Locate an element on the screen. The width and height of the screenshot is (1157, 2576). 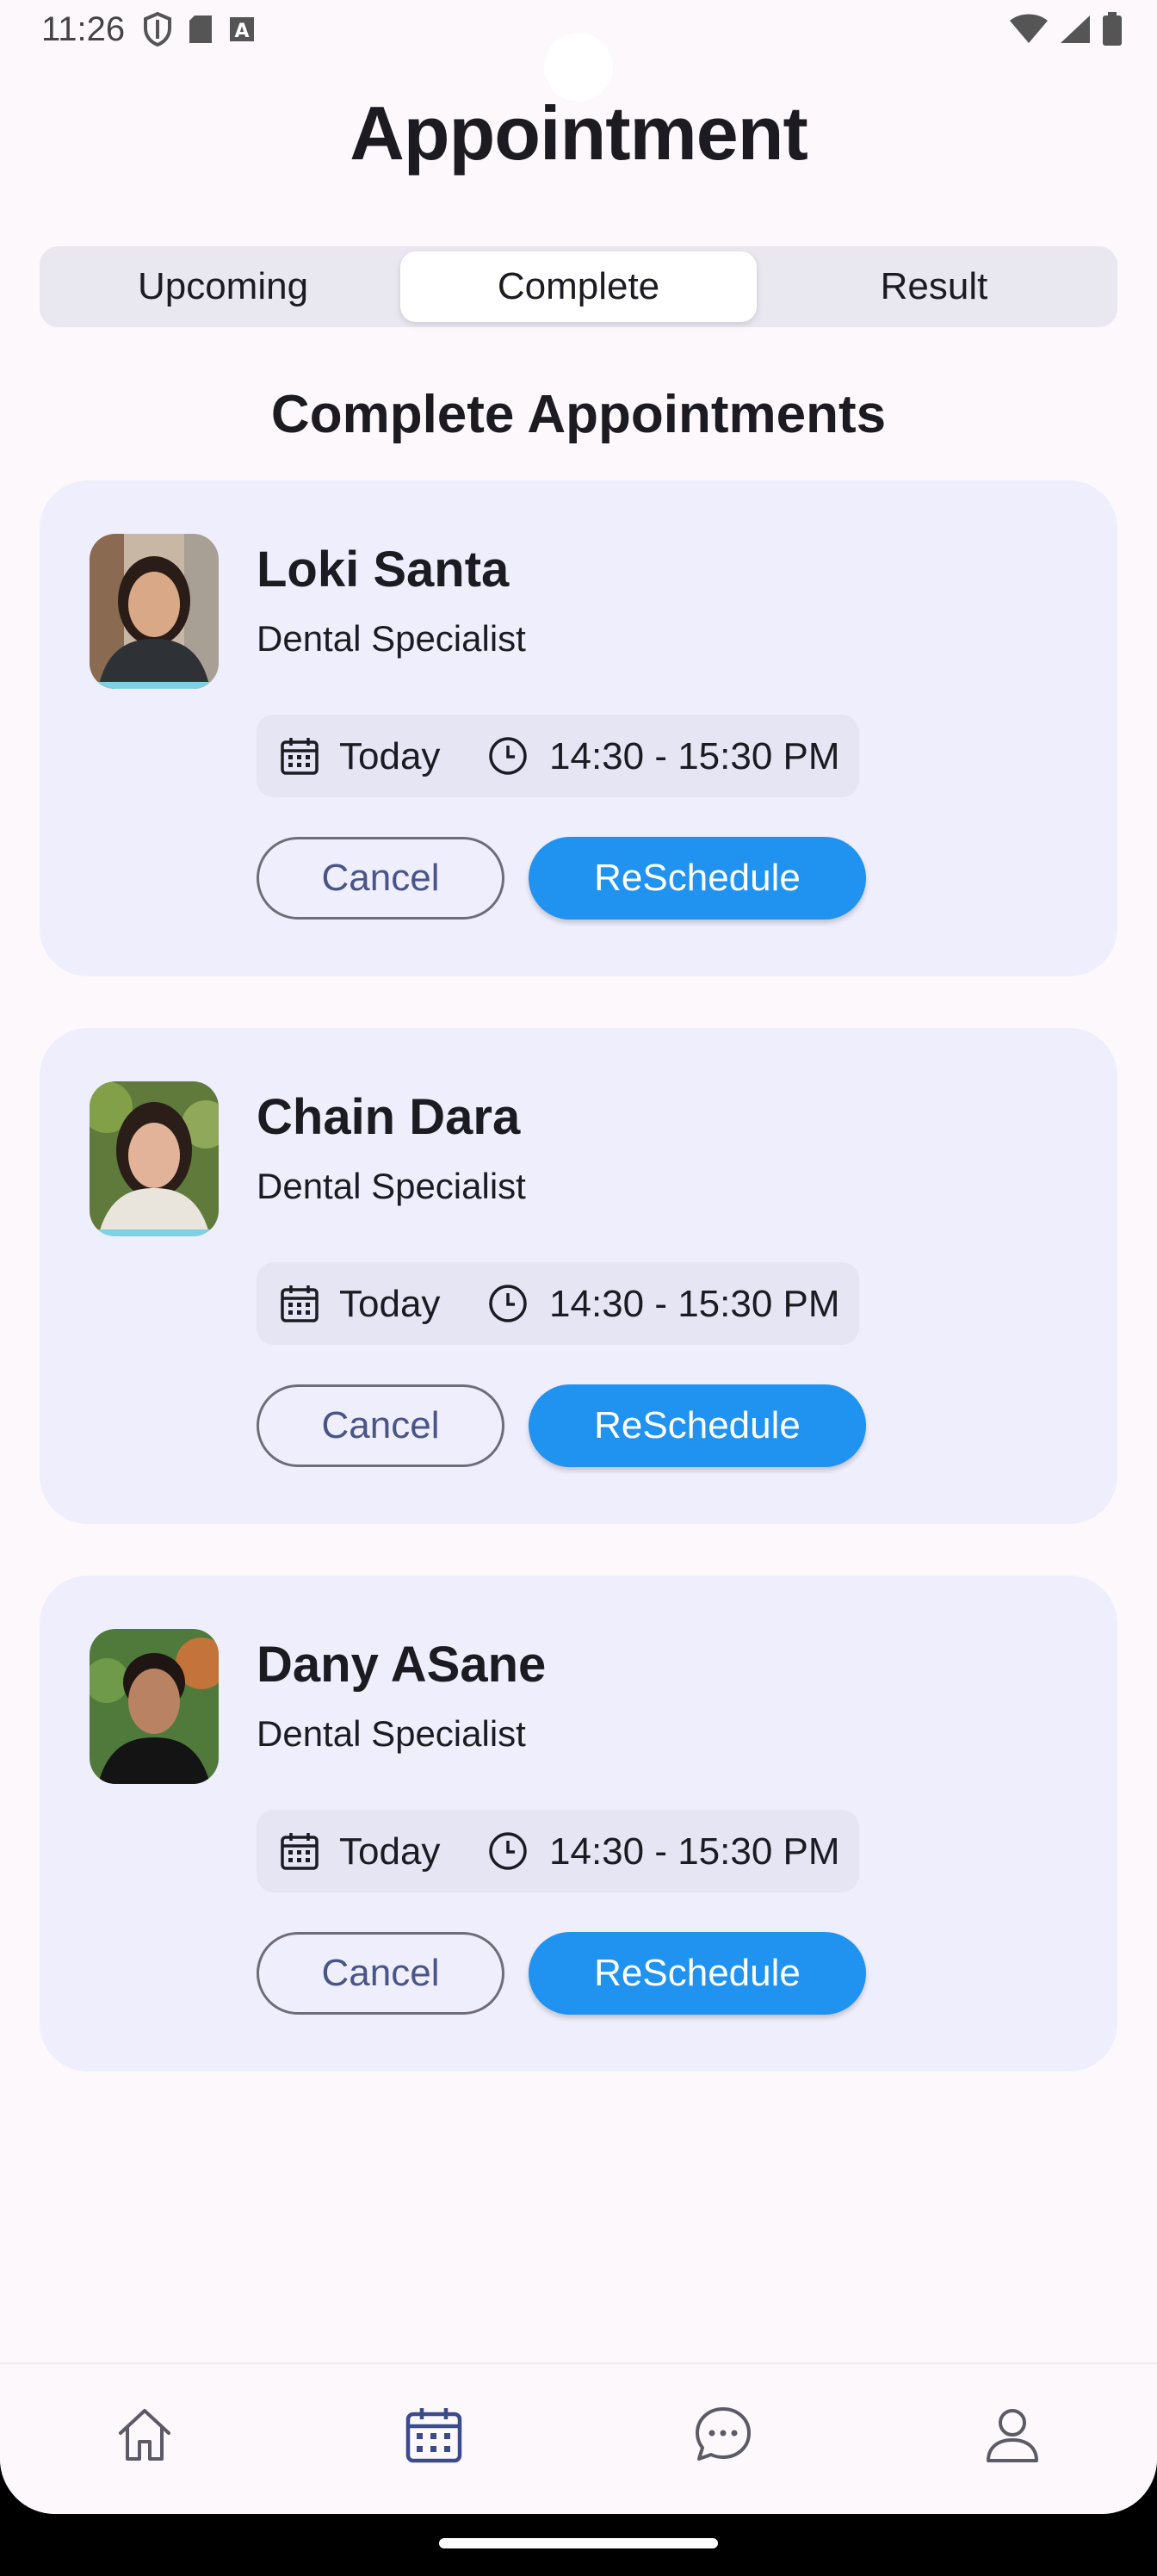
doctor-name: Chain Dara is located at coordinates (389, 1117).